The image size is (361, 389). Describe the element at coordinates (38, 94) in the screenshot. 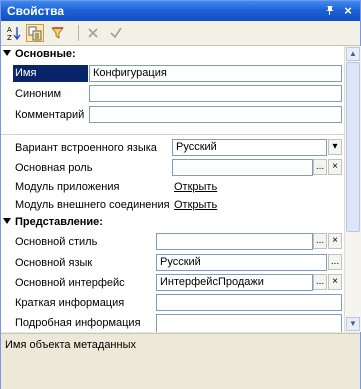

I see `synonym-label: Синоним` at that location.